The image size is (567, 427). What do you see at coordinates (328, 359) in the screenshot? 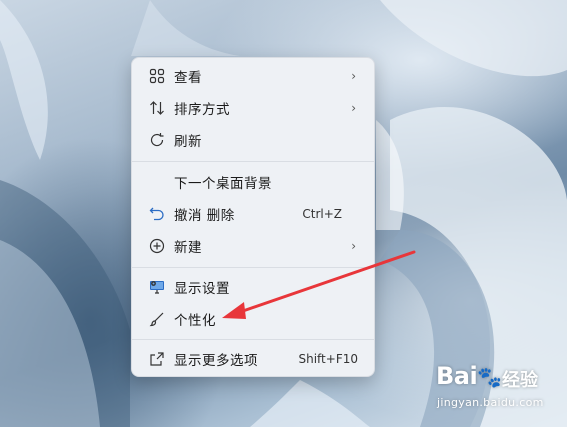
I see `shortcut-text: Shift+F10` at bounding box center [328, 359].